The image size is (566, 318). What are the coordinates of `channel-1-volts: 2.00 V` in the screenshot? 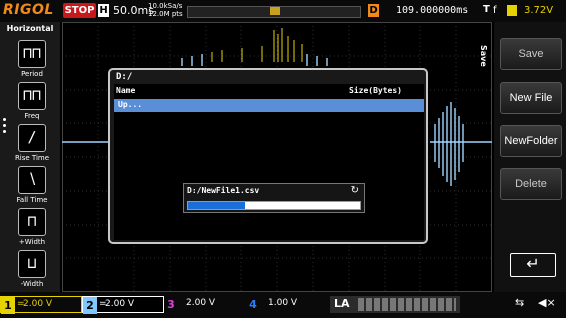 It's located at (38, 304).